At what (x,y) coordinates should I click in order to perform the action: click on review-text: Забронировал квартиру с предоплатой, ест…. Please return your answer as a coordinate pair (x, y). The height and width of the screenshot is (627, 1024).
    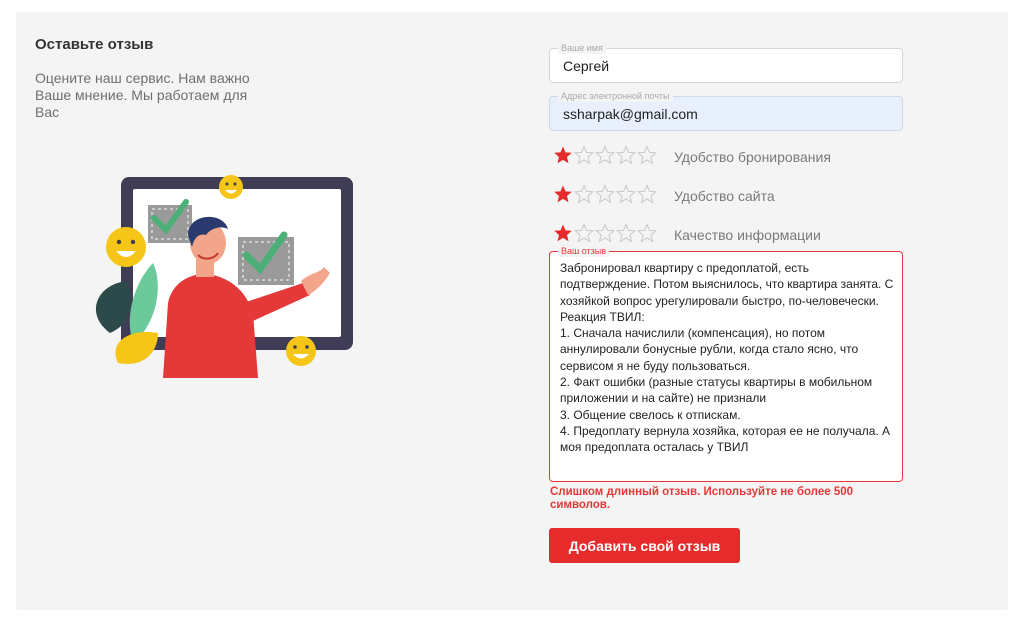
    Looking at the image, I should click on (727, 358).